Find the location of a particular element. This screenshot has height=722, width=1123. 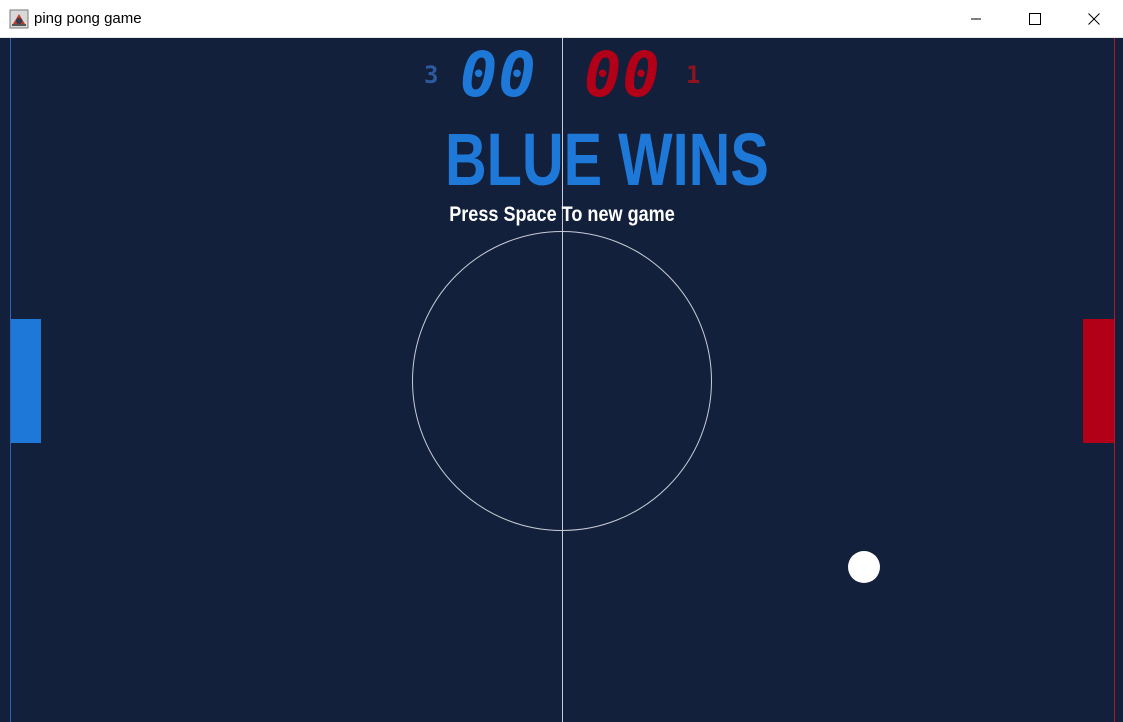

close-button is located at coordinates (1094, 19).